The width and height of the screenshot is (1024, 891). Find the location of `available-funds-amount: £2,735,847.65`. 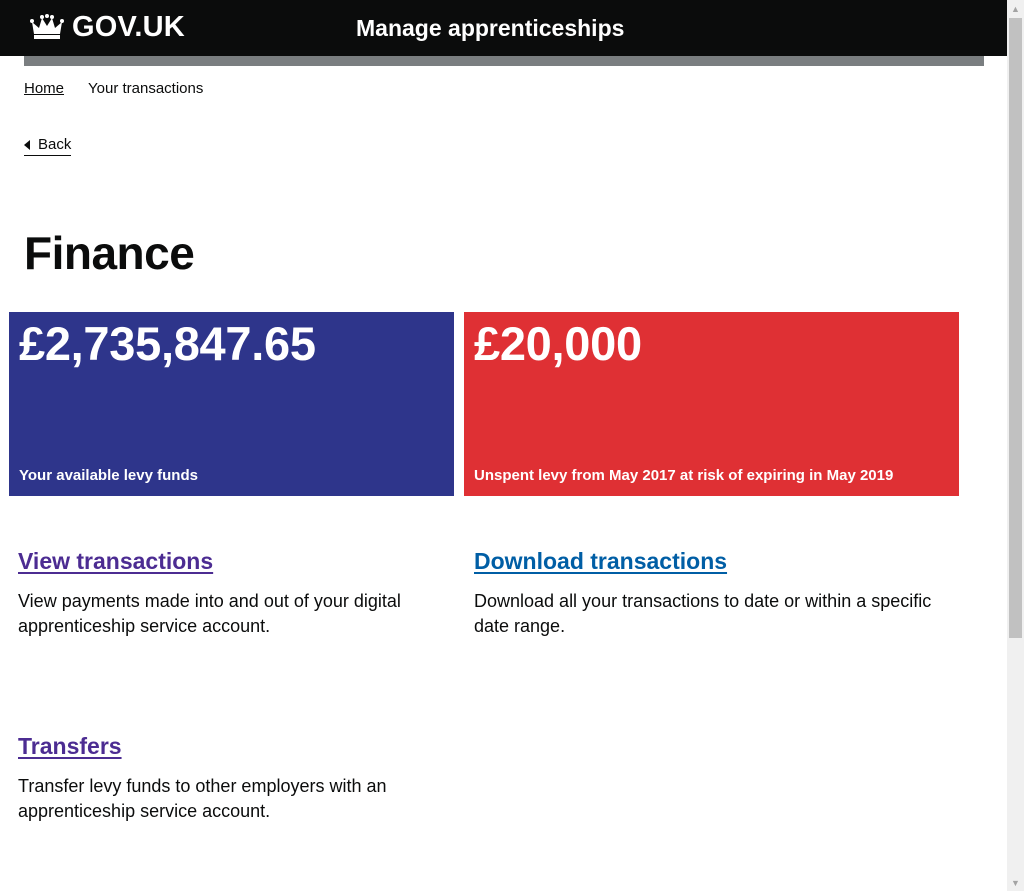

available-funds-amount: £2,735,847.65 is located at coordinates (167, 343).